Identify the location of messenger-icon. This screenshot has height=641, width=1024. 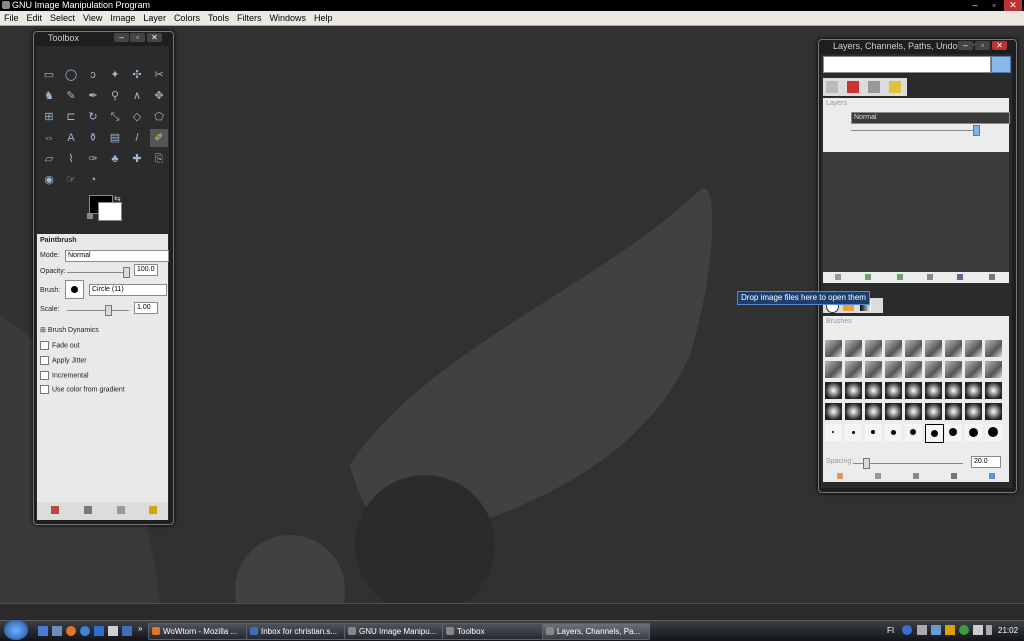
(99, 631).